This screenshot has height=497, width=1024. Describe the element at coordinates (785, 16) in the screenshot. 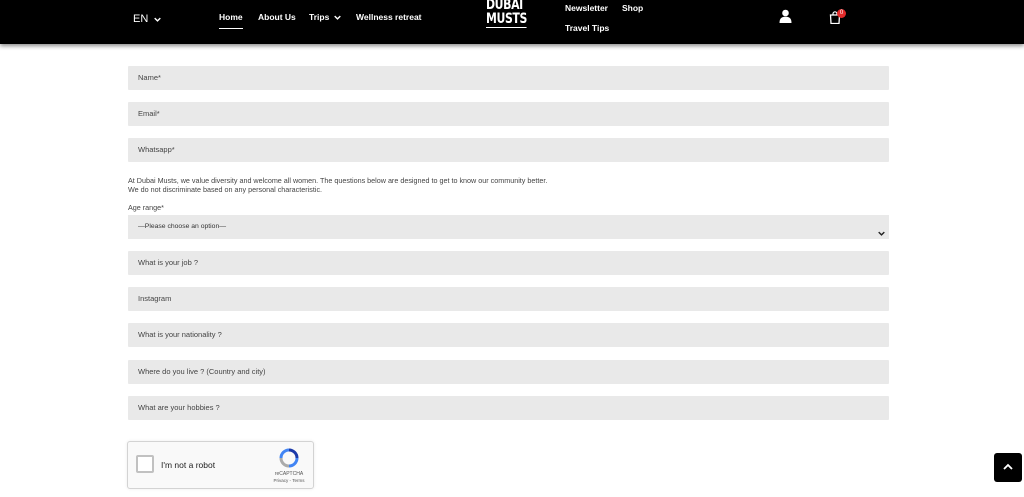

I see `user-icon` at that location.